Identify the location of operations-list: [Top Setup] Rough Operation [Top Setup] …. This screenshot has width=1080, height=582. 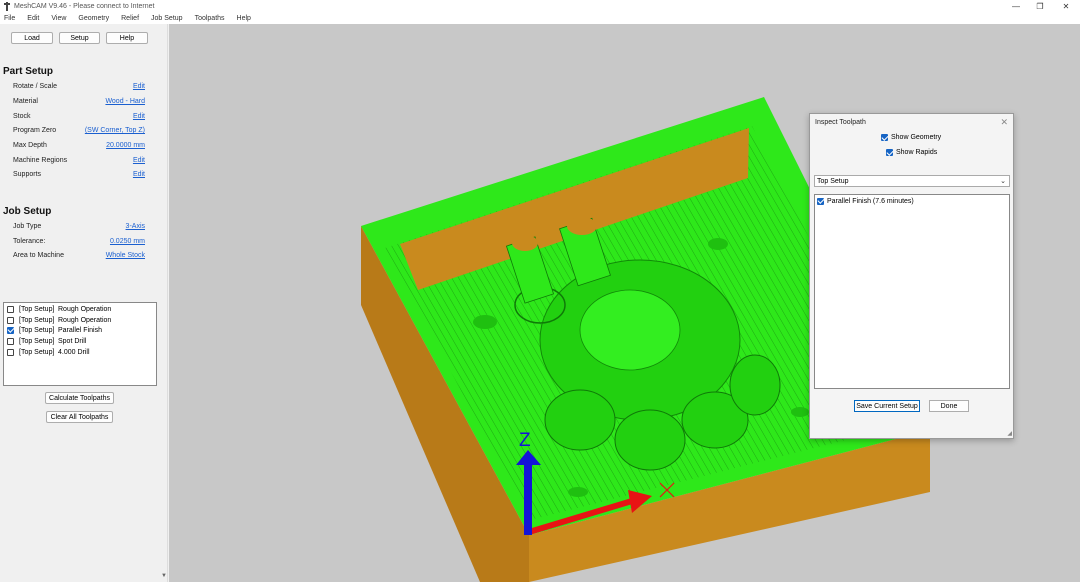
(80, 344).